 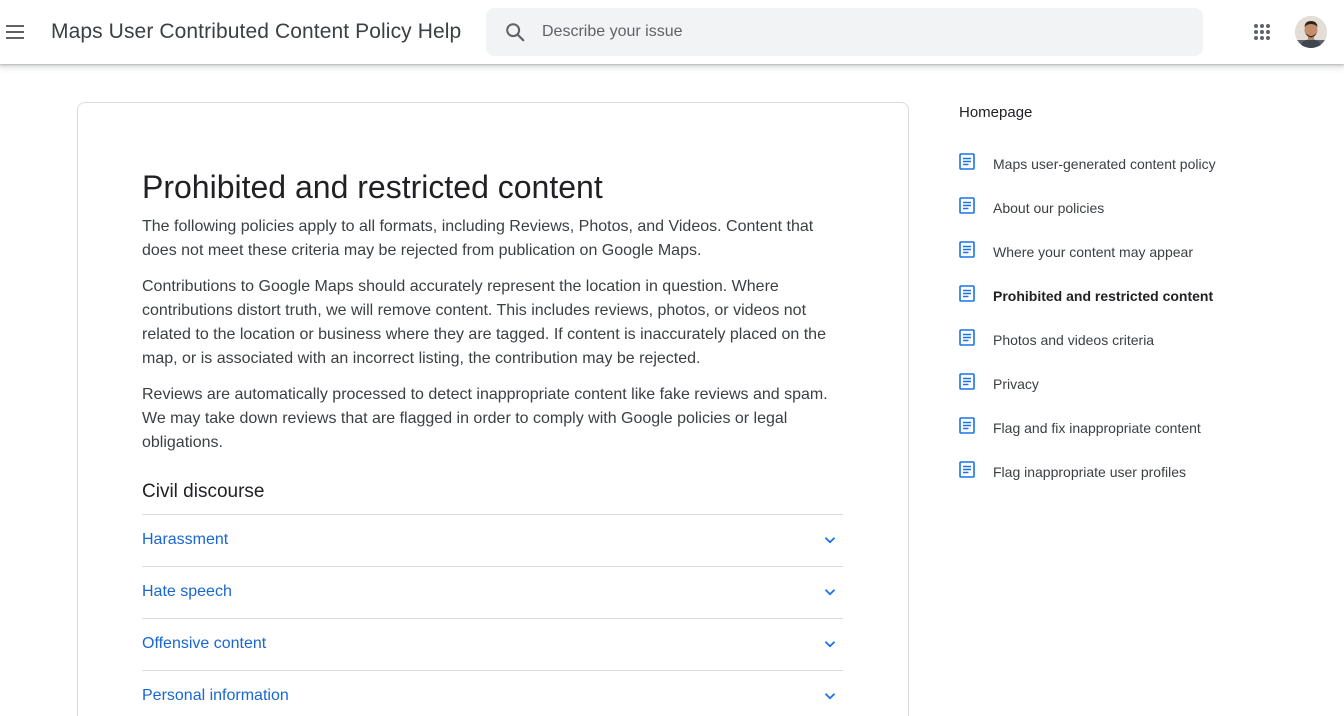 What do you see at coordinates (215, 695) in the screenshot?
I see `accordion-label: Personal information` at bounding box center [215, 695].